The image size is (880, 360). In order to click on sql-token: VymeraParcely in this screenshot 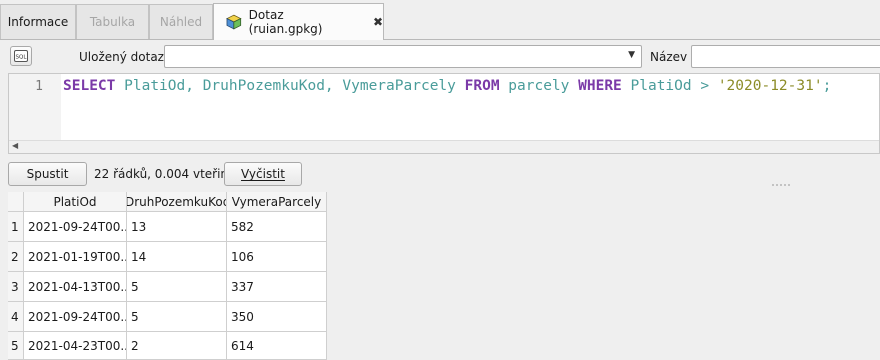, I will do `click(399, 86)`.